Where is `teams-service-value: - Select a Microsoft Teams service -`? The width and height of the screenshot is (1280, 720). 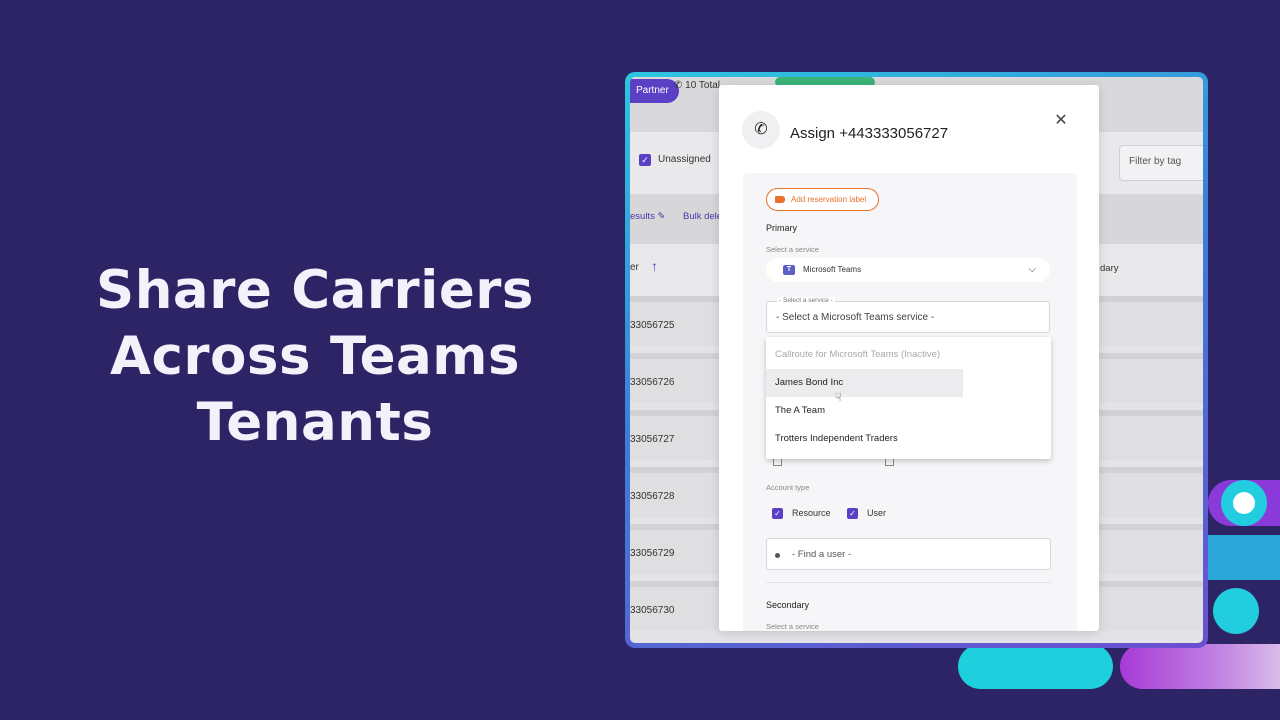
teams-service-value: - Select a Microsoft Teams service - is located at coordinates (855, 317).